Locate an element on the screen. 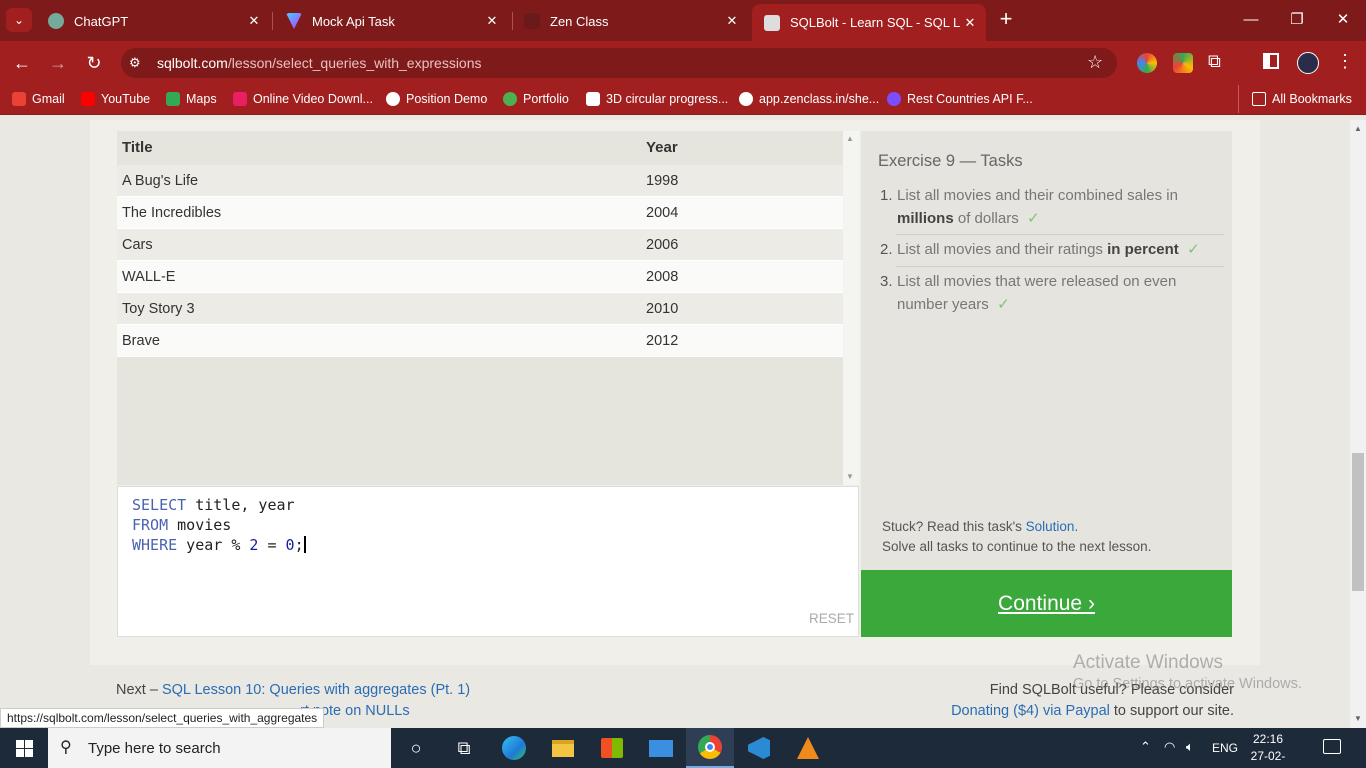 This screenshot has width=1366, height=768. avatar is located at coordinates (1308, 63).